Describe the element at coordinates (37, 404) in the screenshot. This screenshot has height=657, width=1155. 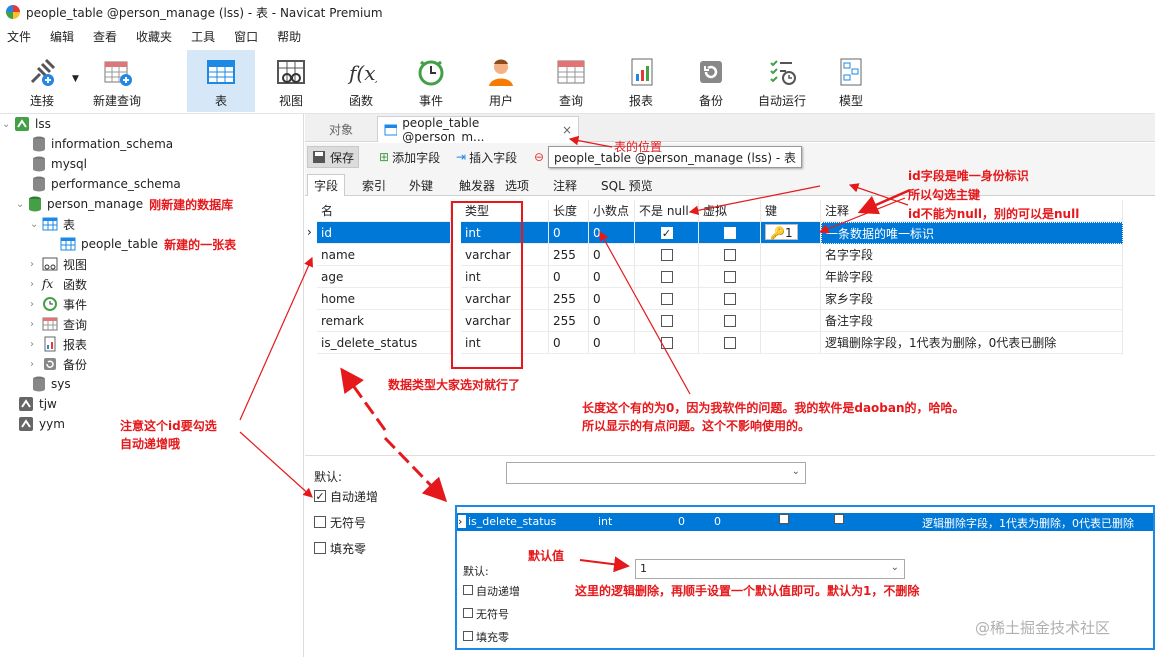
I see `tree-connection-tjw: tjw` at that location.